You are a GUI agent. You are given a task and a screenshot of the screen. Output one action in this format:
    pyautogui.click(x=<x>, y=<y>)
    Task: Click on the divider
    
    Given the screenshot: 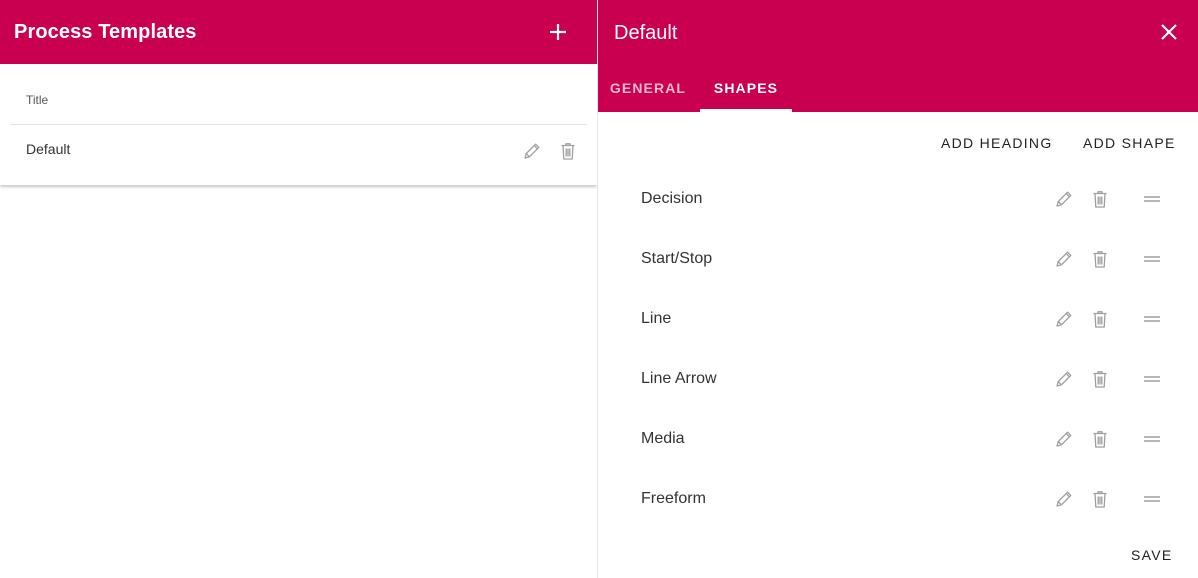 What is the action you would take?
    pyautogui.click(x=298, y=124)
    